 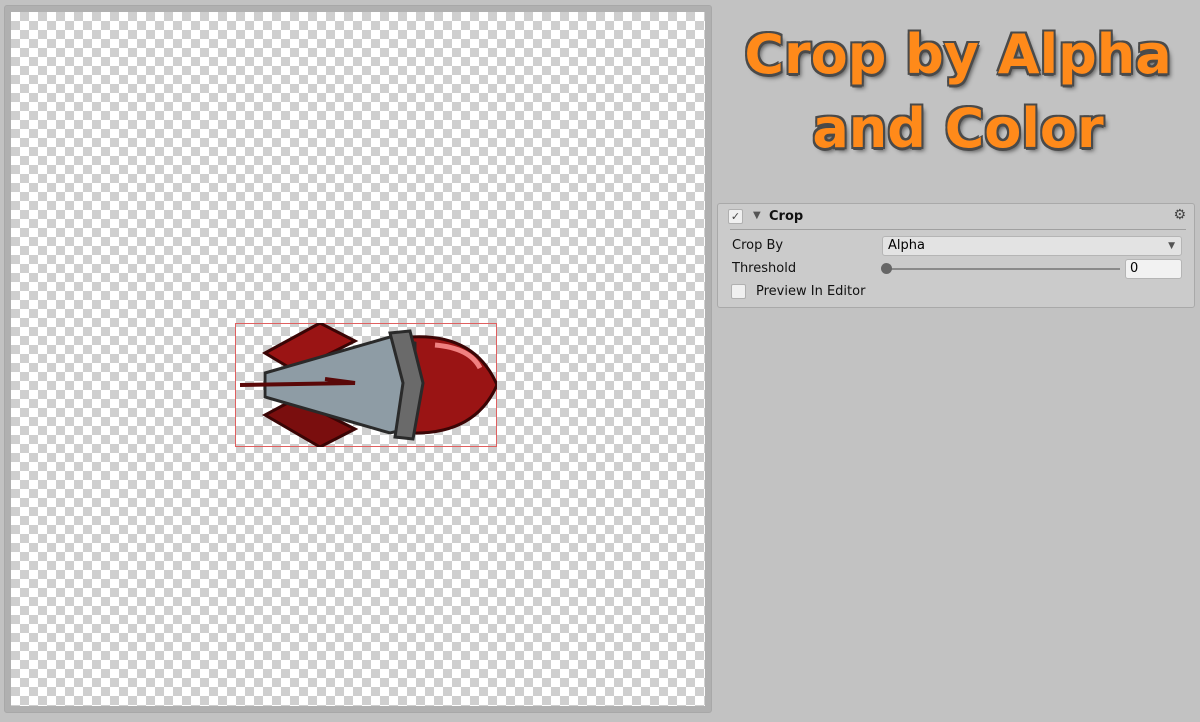 What do you see at coordinates (1171, 246) in the screenshot?
I see `chevron-down-icon: ▼` at bounding box center [1171, 246].